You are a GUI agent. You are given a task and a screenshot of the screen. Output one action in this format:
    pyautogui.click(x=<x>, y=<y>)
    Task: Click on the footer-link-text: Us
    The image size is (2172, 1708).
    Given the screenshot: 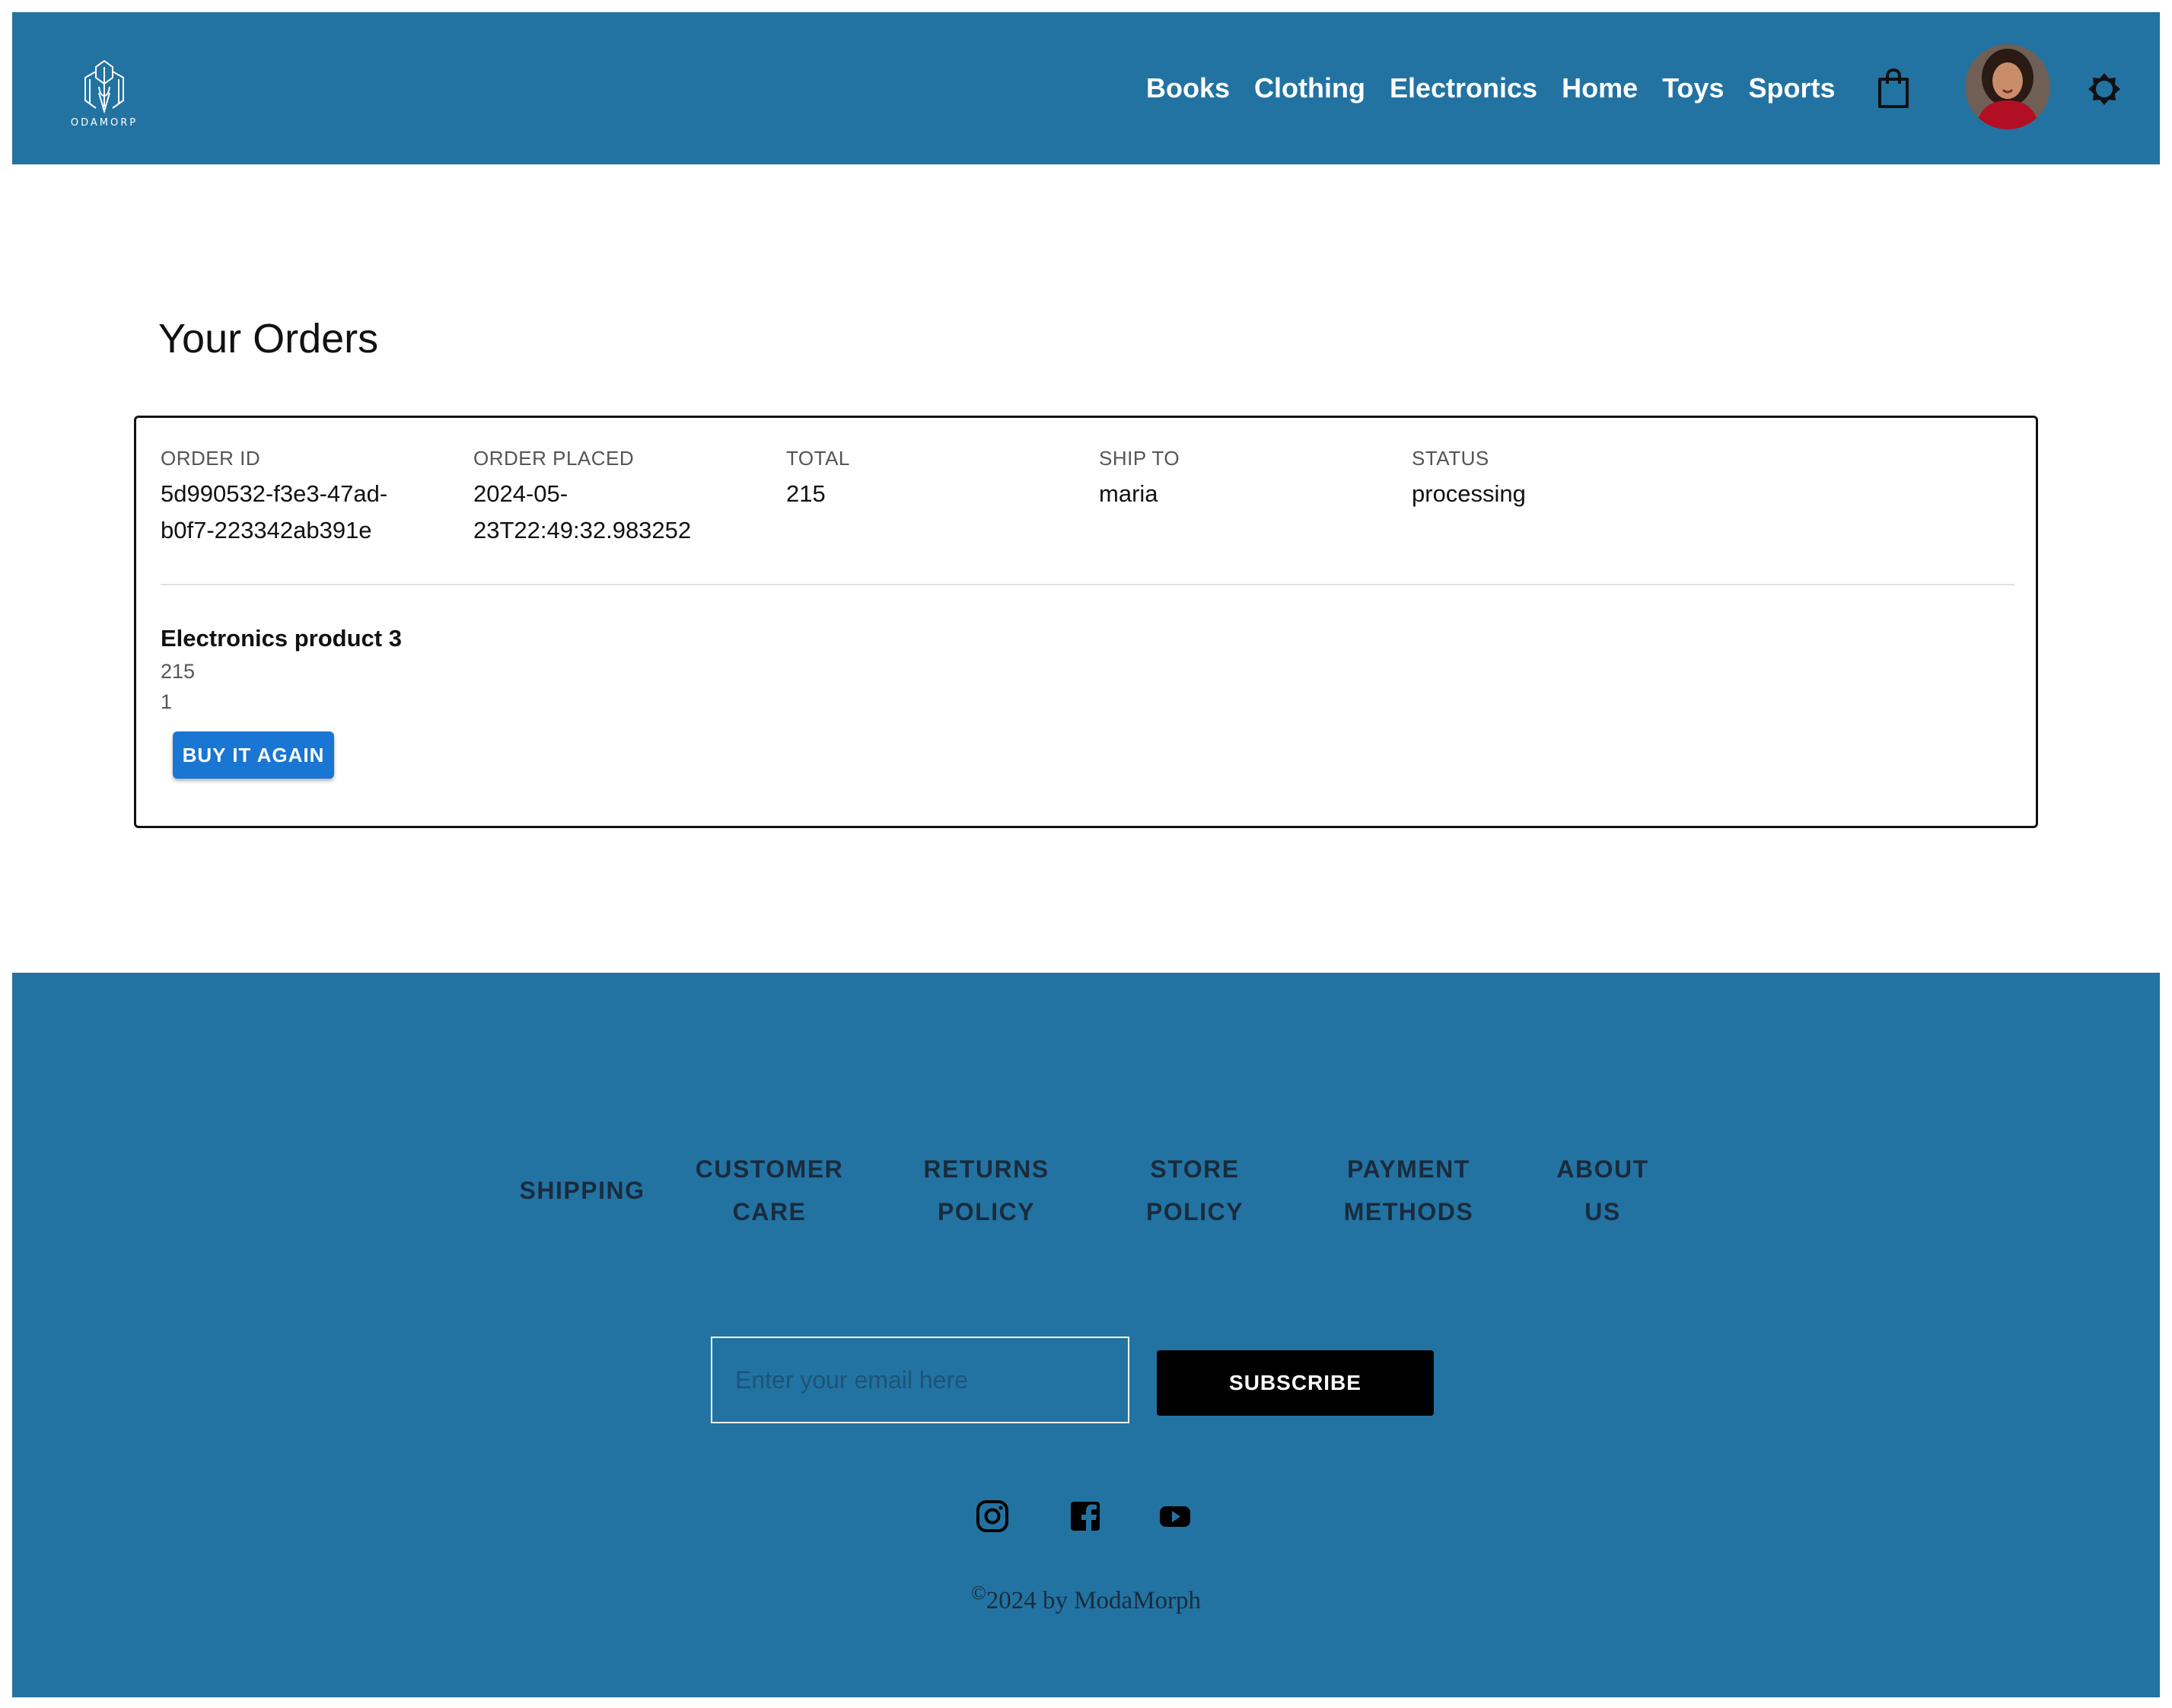 What is the action you would take?
    pyautogui.click(x=1602, y=1211)
    